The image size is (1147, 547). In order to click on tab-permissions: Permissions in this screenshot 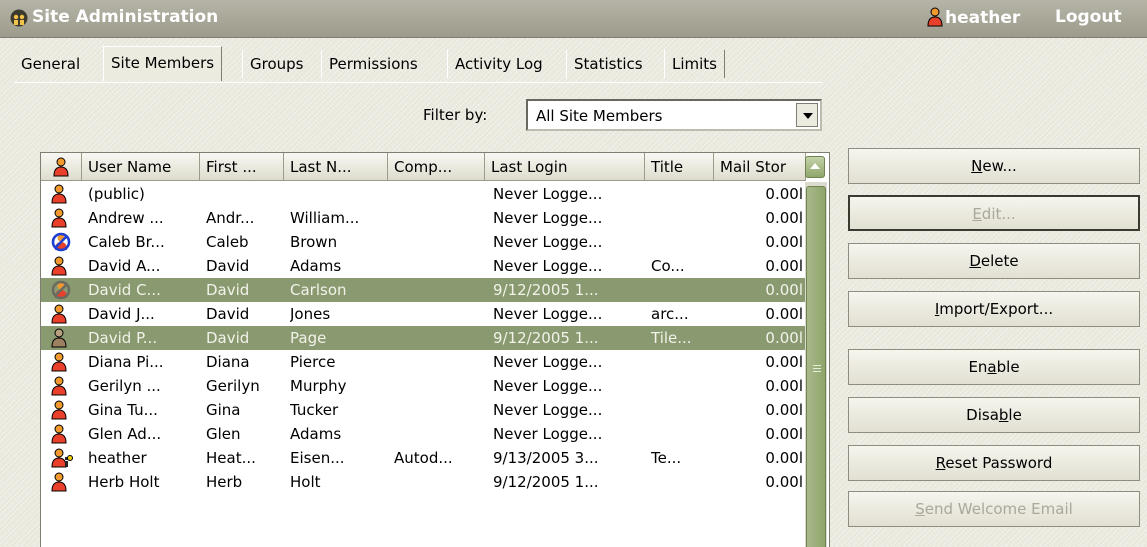, I will do `click(373, 64)`.